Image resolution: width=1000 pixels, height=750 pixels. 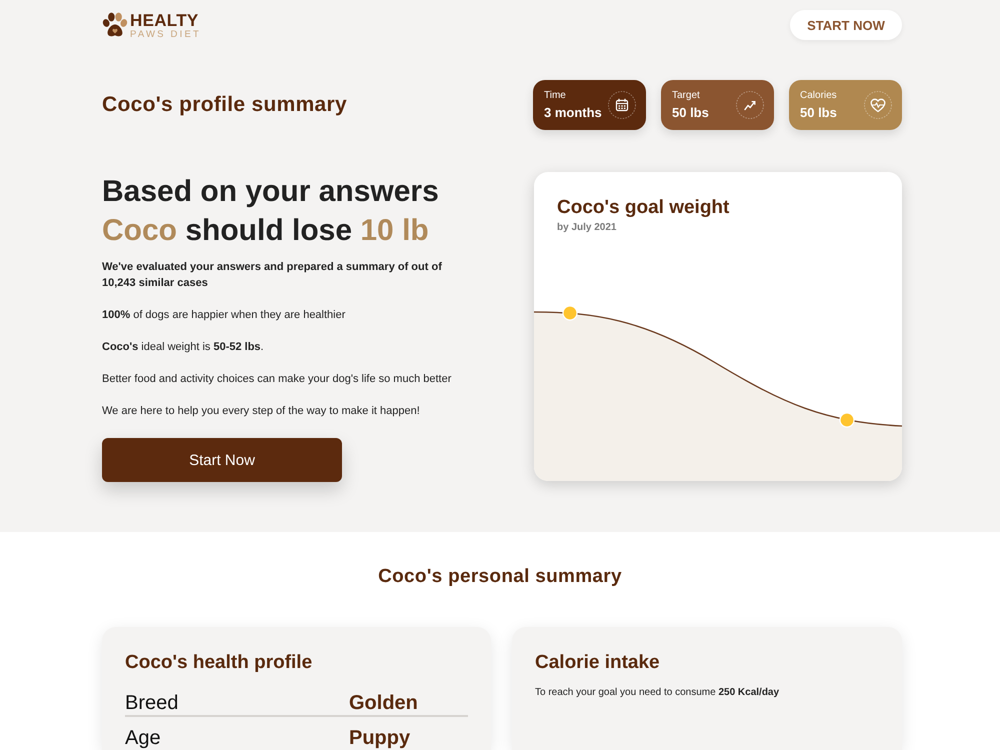 I want to click on card-title: Coco's health profile, so click(x=219, y=663).